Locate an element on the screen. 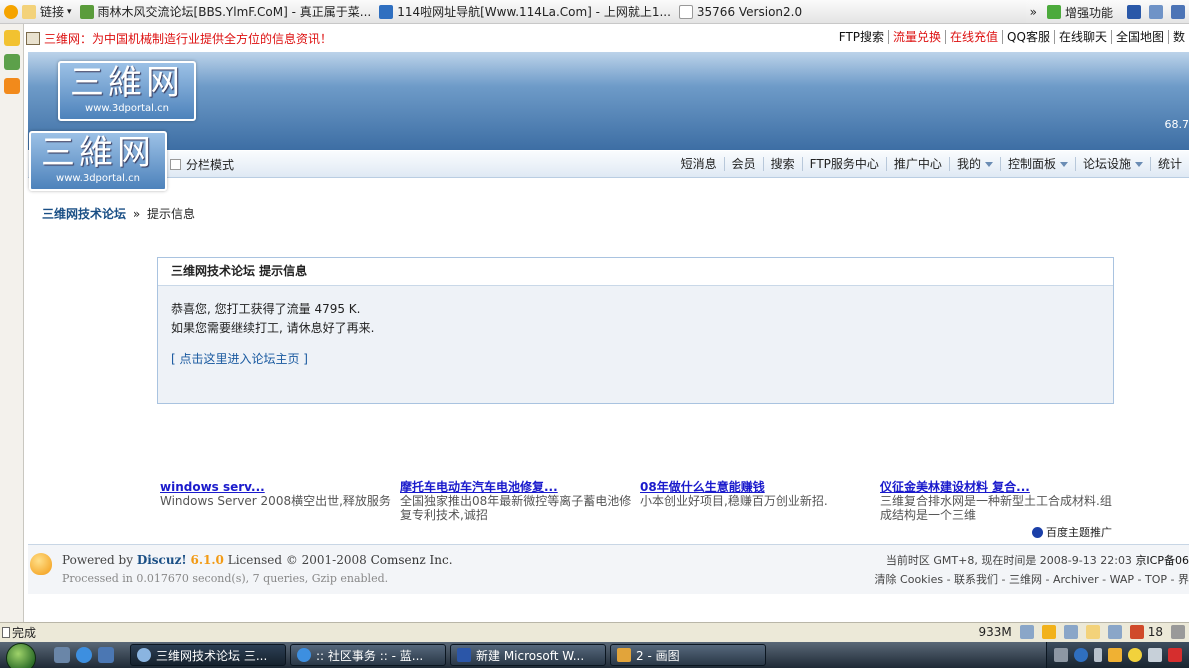  nav-messages: 短消息 is located at coordinates (699, 164).